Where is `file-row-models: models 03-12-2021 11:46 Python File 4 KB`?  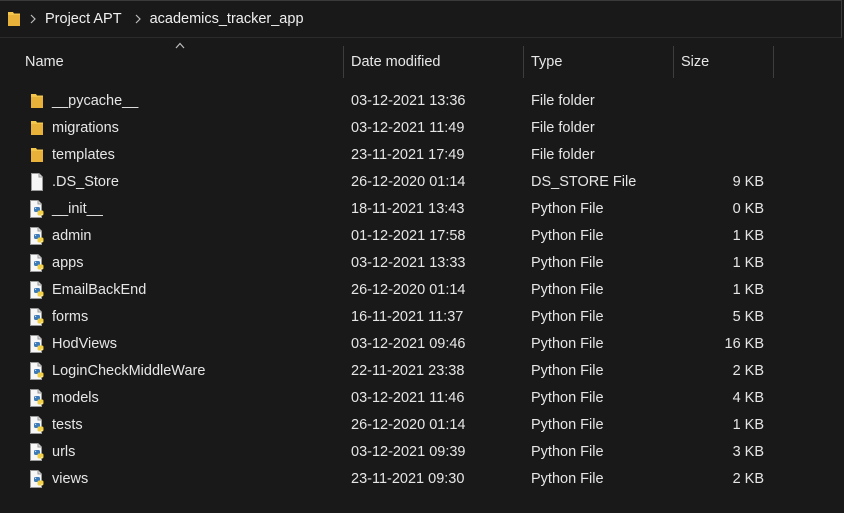
file-row-models: models 03-12-2021 11:46 Python File 4 KB is located at coordinates (422, 397).